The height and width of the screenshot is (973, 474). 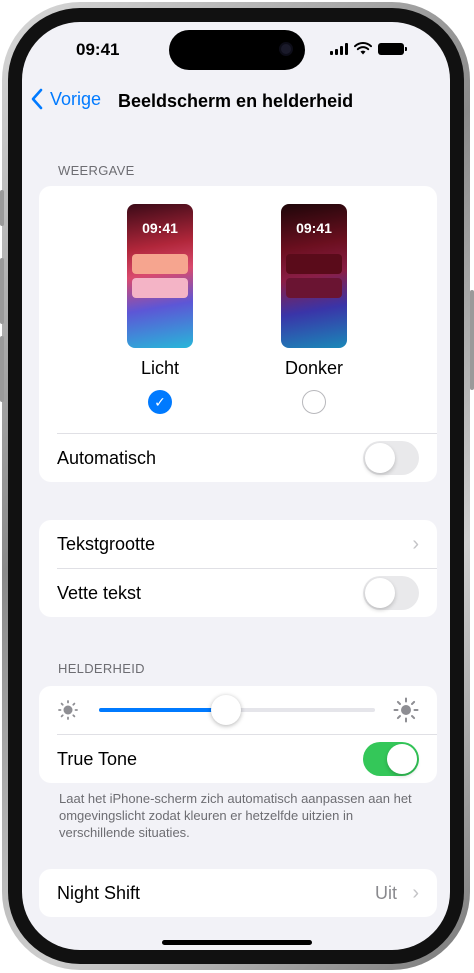 What do you see at coordinates (391, 593) in the screenshot?
I see `bold-text-toggle` at bounding box center [391, 593].